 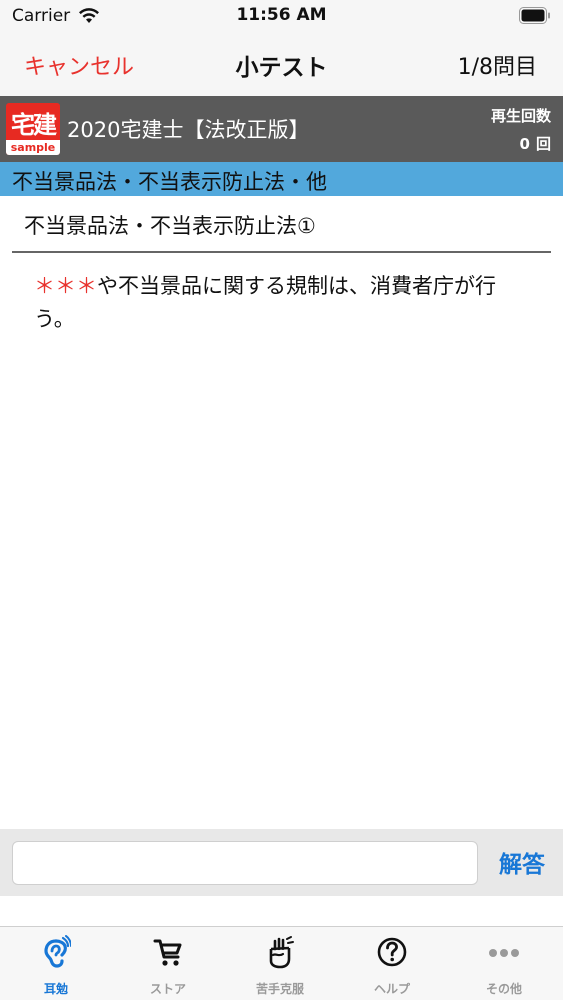 I want to click on play-count: 0回, so click(x=535, y=143).